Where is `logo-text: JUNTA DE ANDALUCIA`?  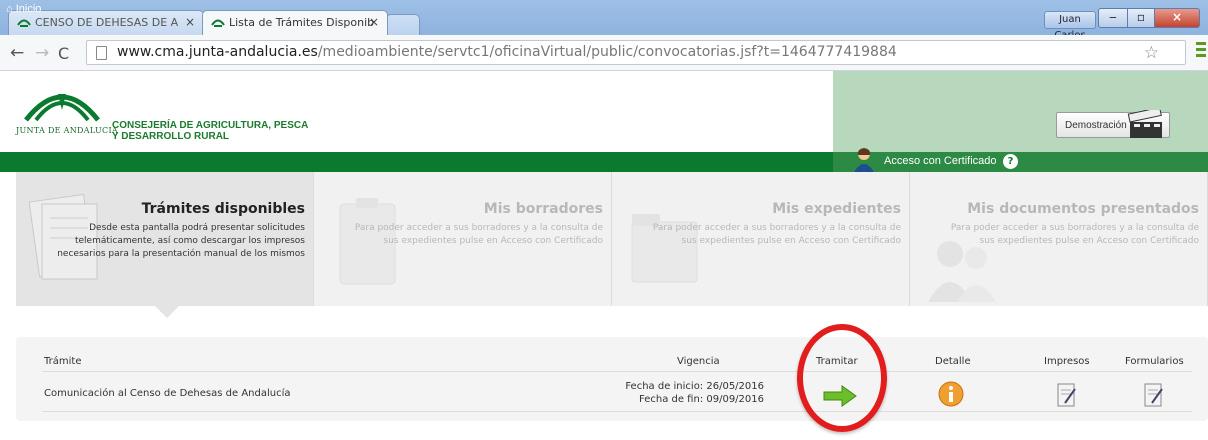 logo-text: JUNTA DE ANDALUCIA is located at coordinates (67, 130).